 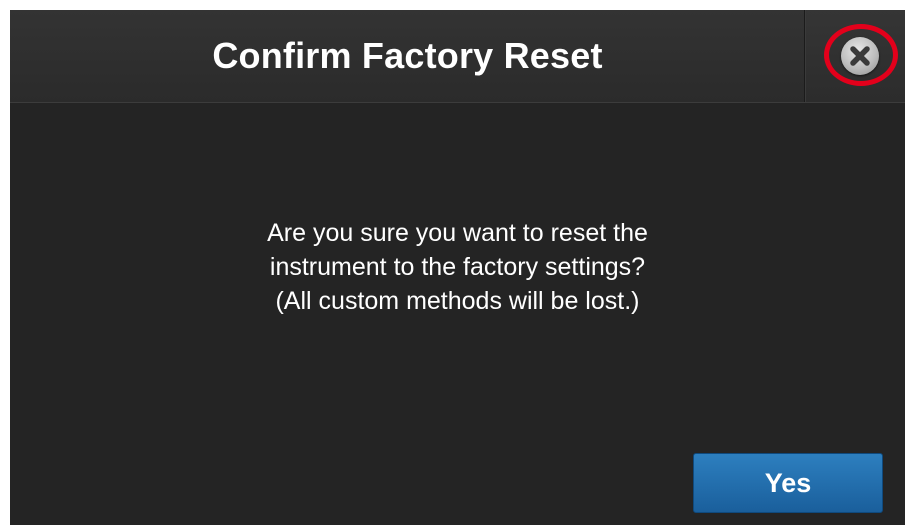 I want to click on close-button, so click(x=854, y=56).